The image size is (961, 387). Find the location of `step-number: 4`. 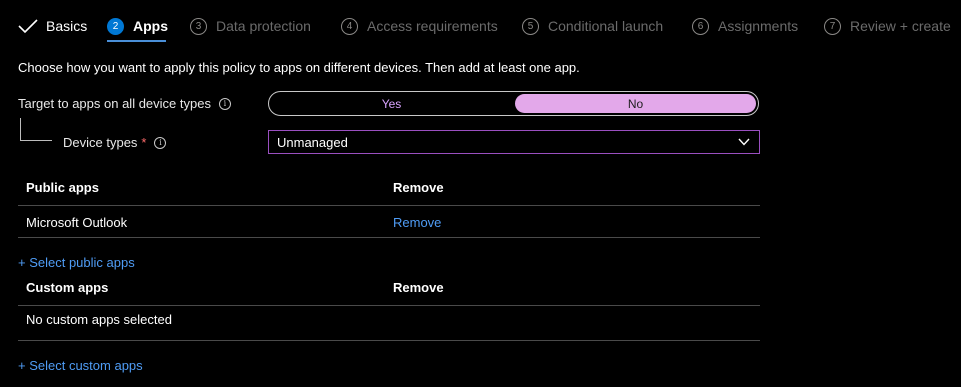

step-number: 4 is located at coordinates (349, 26).